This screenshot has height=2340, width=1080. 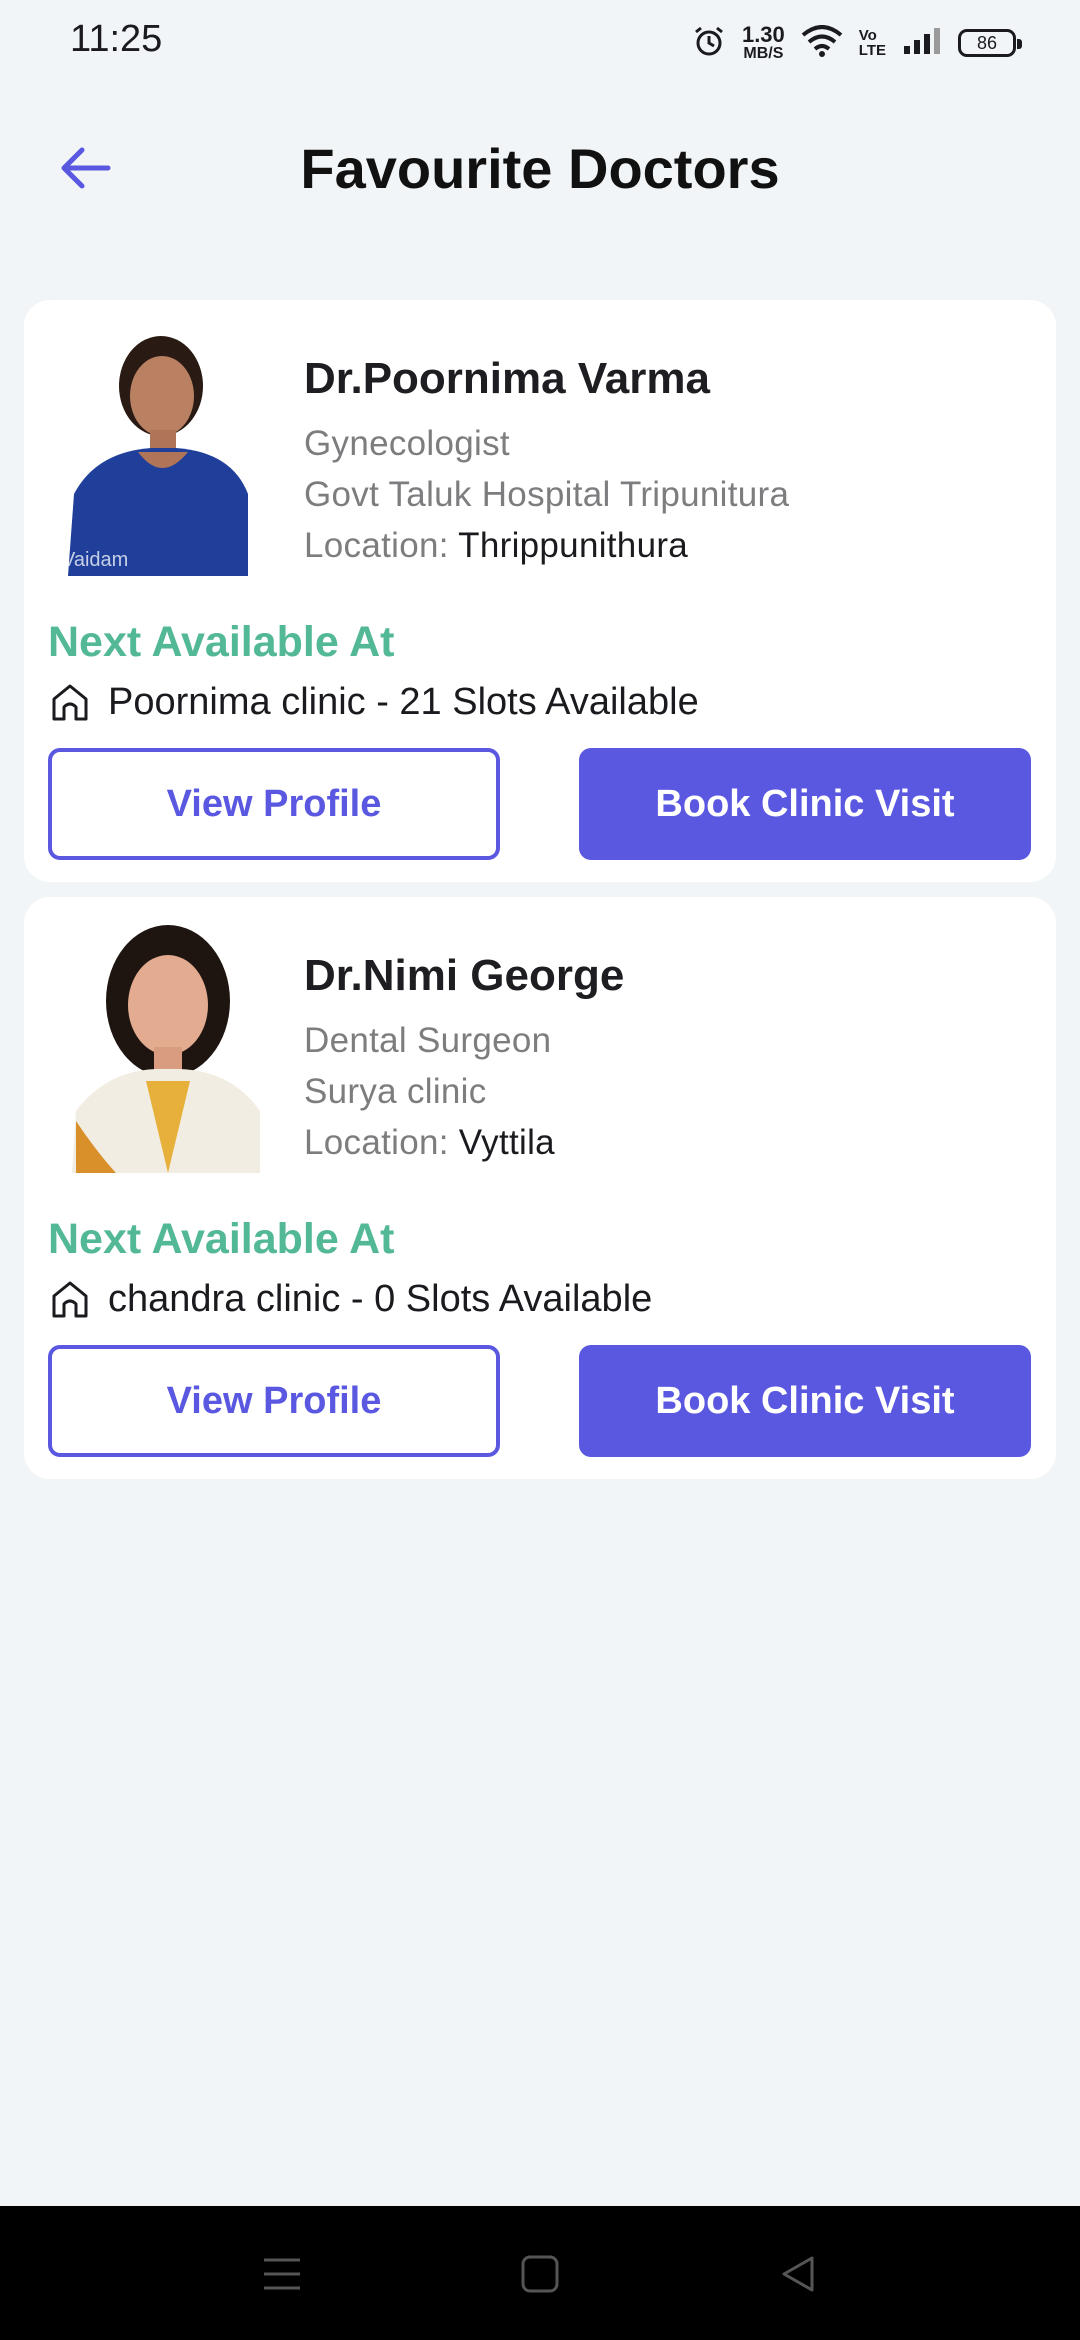 I want to click on doctor-photo: Vaidam, so click(x=166, y=450).